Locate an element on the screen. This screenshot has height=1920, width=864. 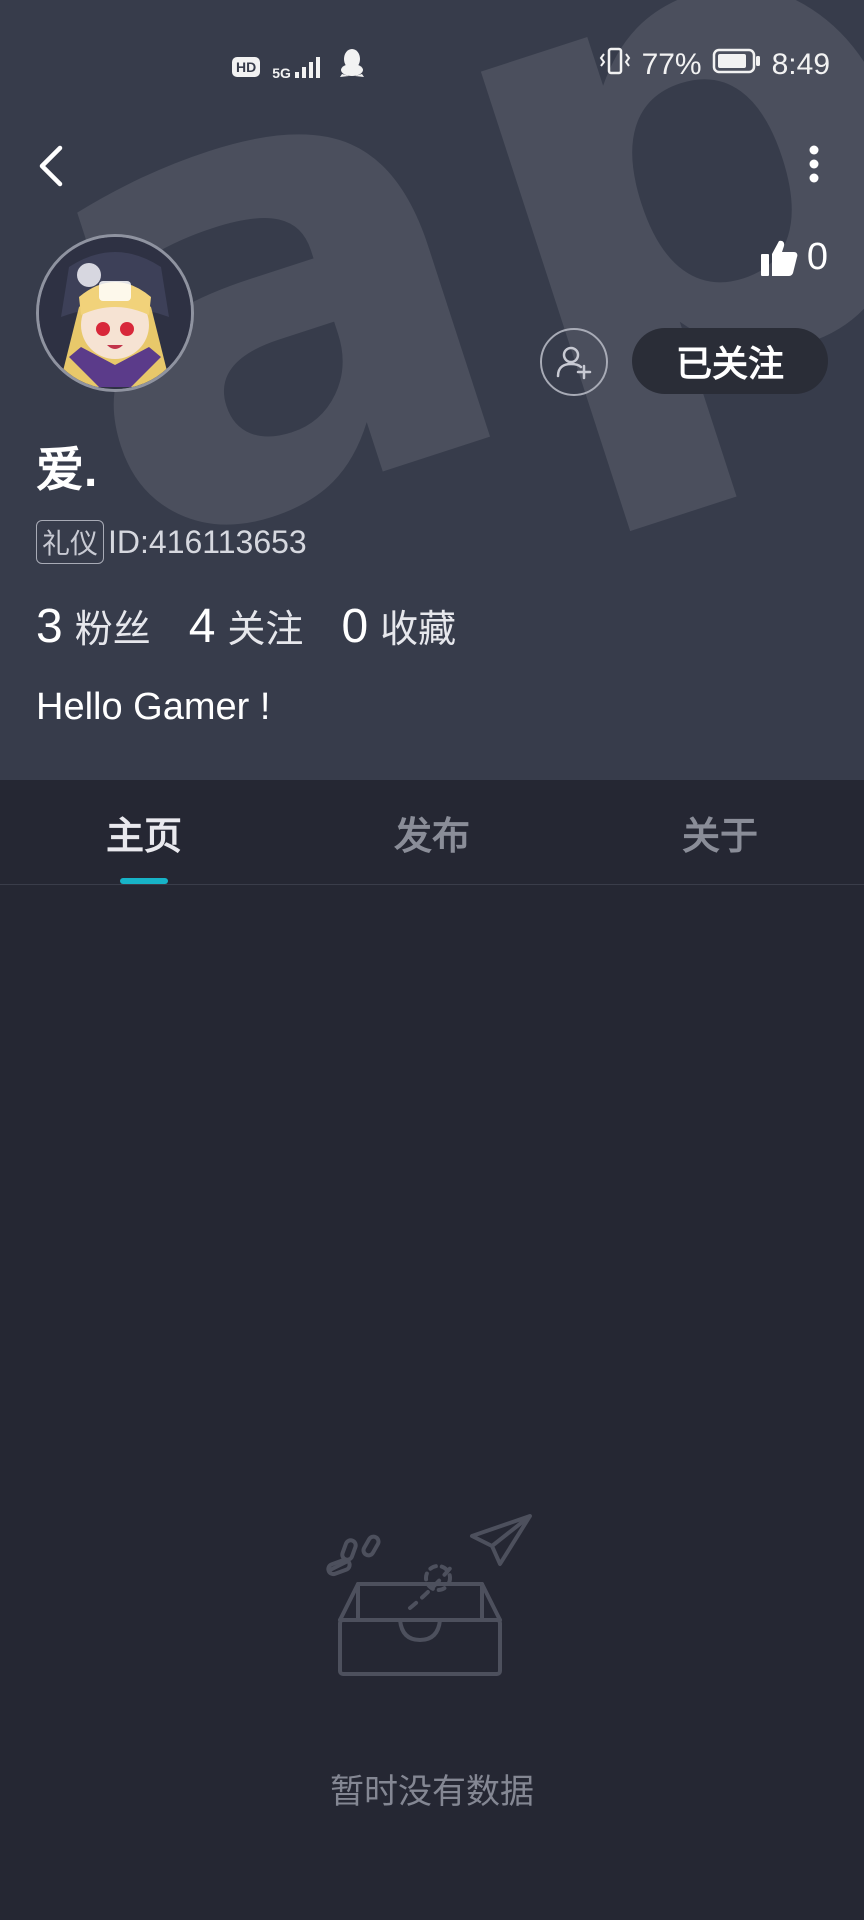
profile-tabs: 主页 发布 关于 is located at coordinates (432, 832).